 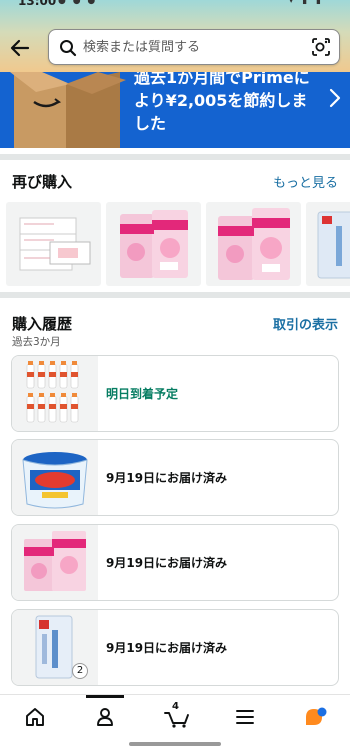 I want to click on cart-count-badge: 4, so click(x=175, y=706).